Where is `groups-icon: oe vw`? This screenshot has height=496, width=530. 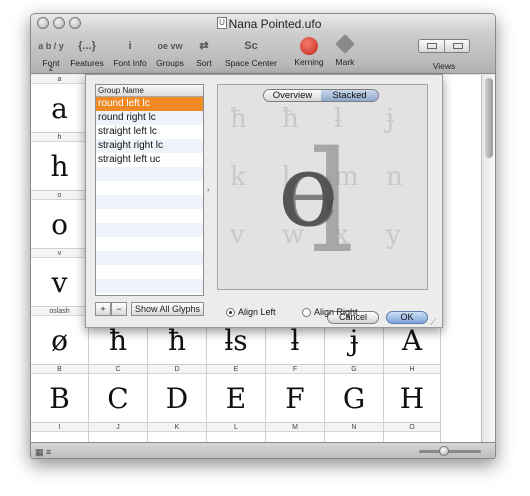
groups-icon: oe vw is located at coordinates (170, 46).